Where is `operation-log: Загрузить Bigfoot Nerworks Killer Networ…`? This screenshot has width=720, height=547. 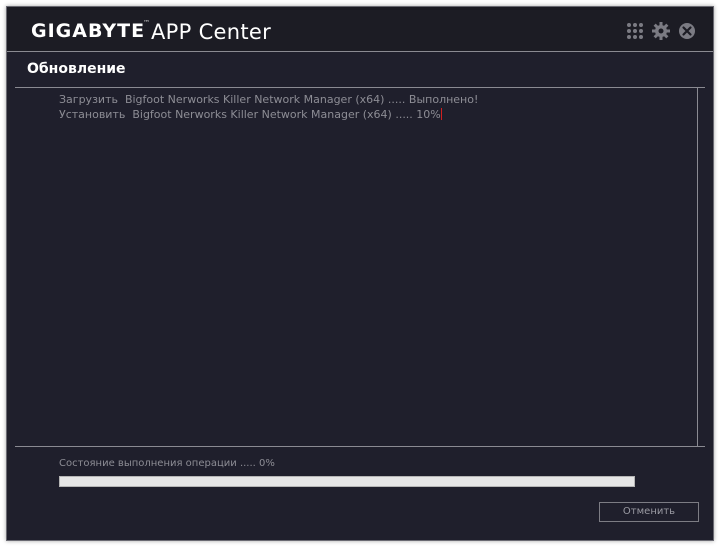
operation-log: Загрузить Bigfoot Nerworks Killer Networ… is located at coordinates (268, 107).